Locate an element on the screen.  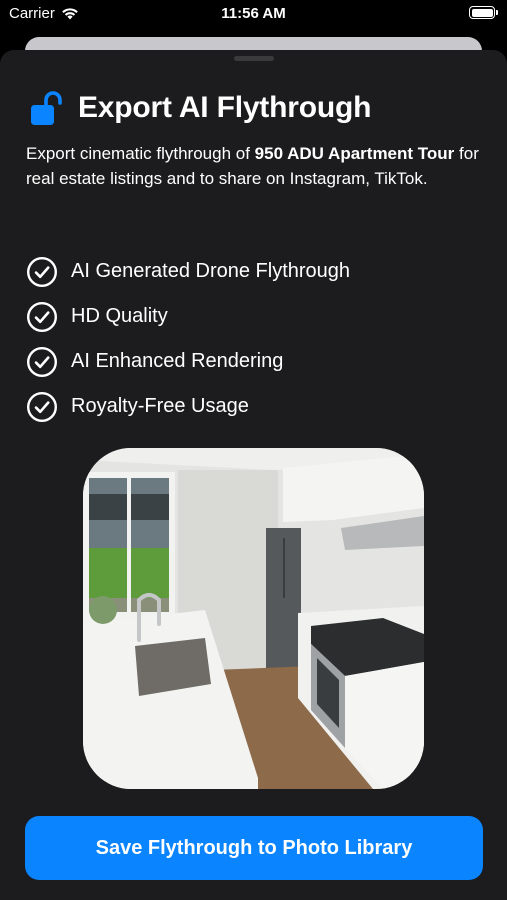
save-to-photo-library-button: Save Flythrough to Photo Library is located at coordinates (254, 848).